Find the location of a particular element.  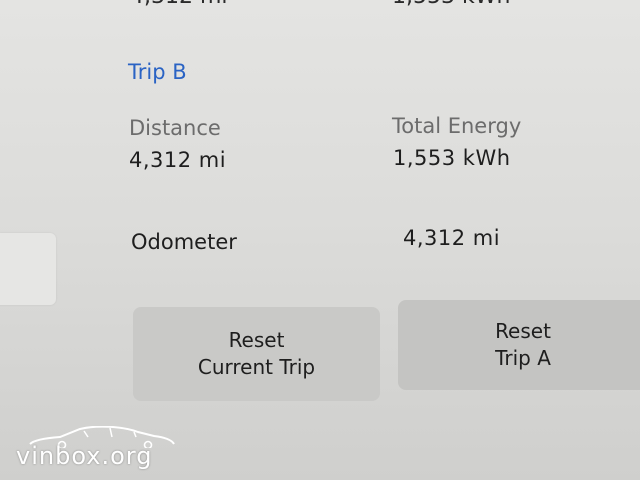

reset-current-trip-button: Reset Current Trip is located at coordinates (256, 354).